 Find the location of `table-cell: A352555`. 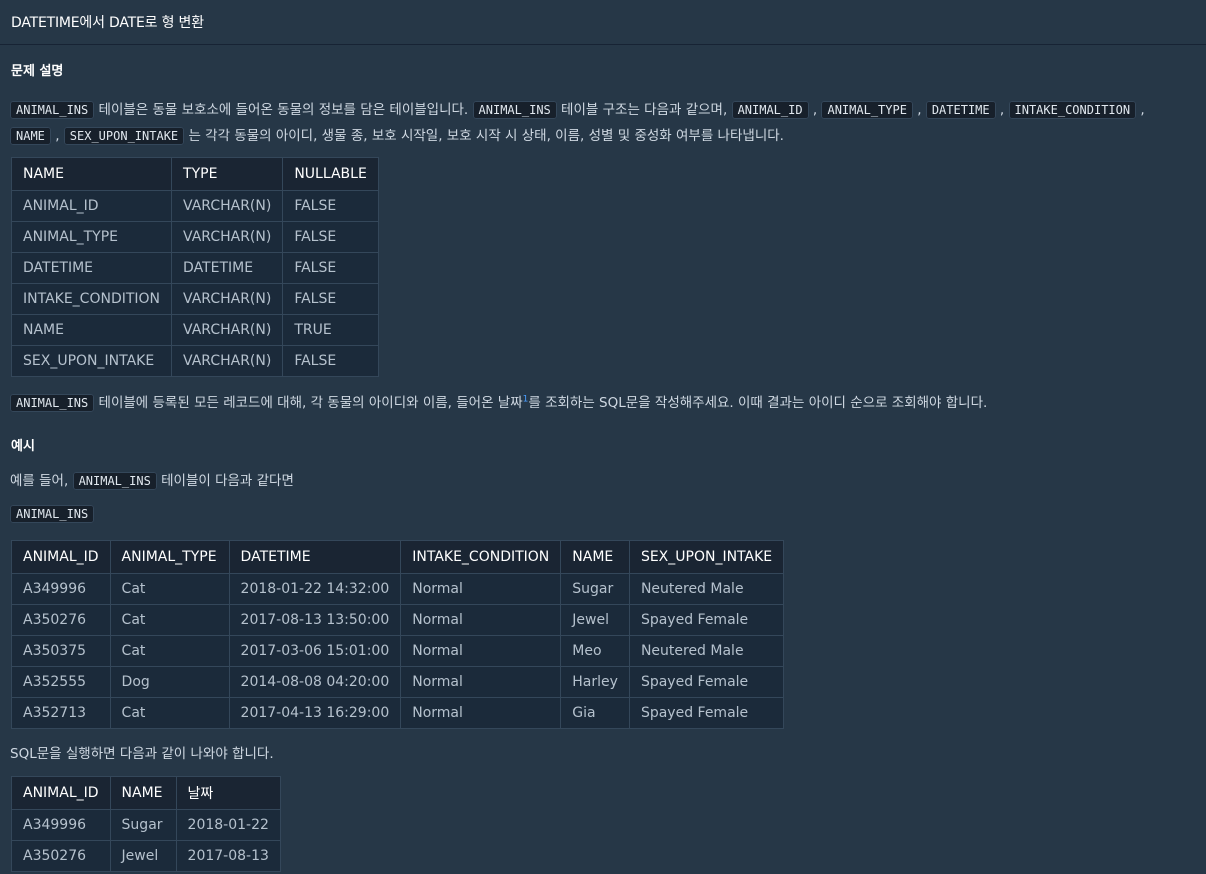

table-cell: A352555 is located at coordinates (61, 682).